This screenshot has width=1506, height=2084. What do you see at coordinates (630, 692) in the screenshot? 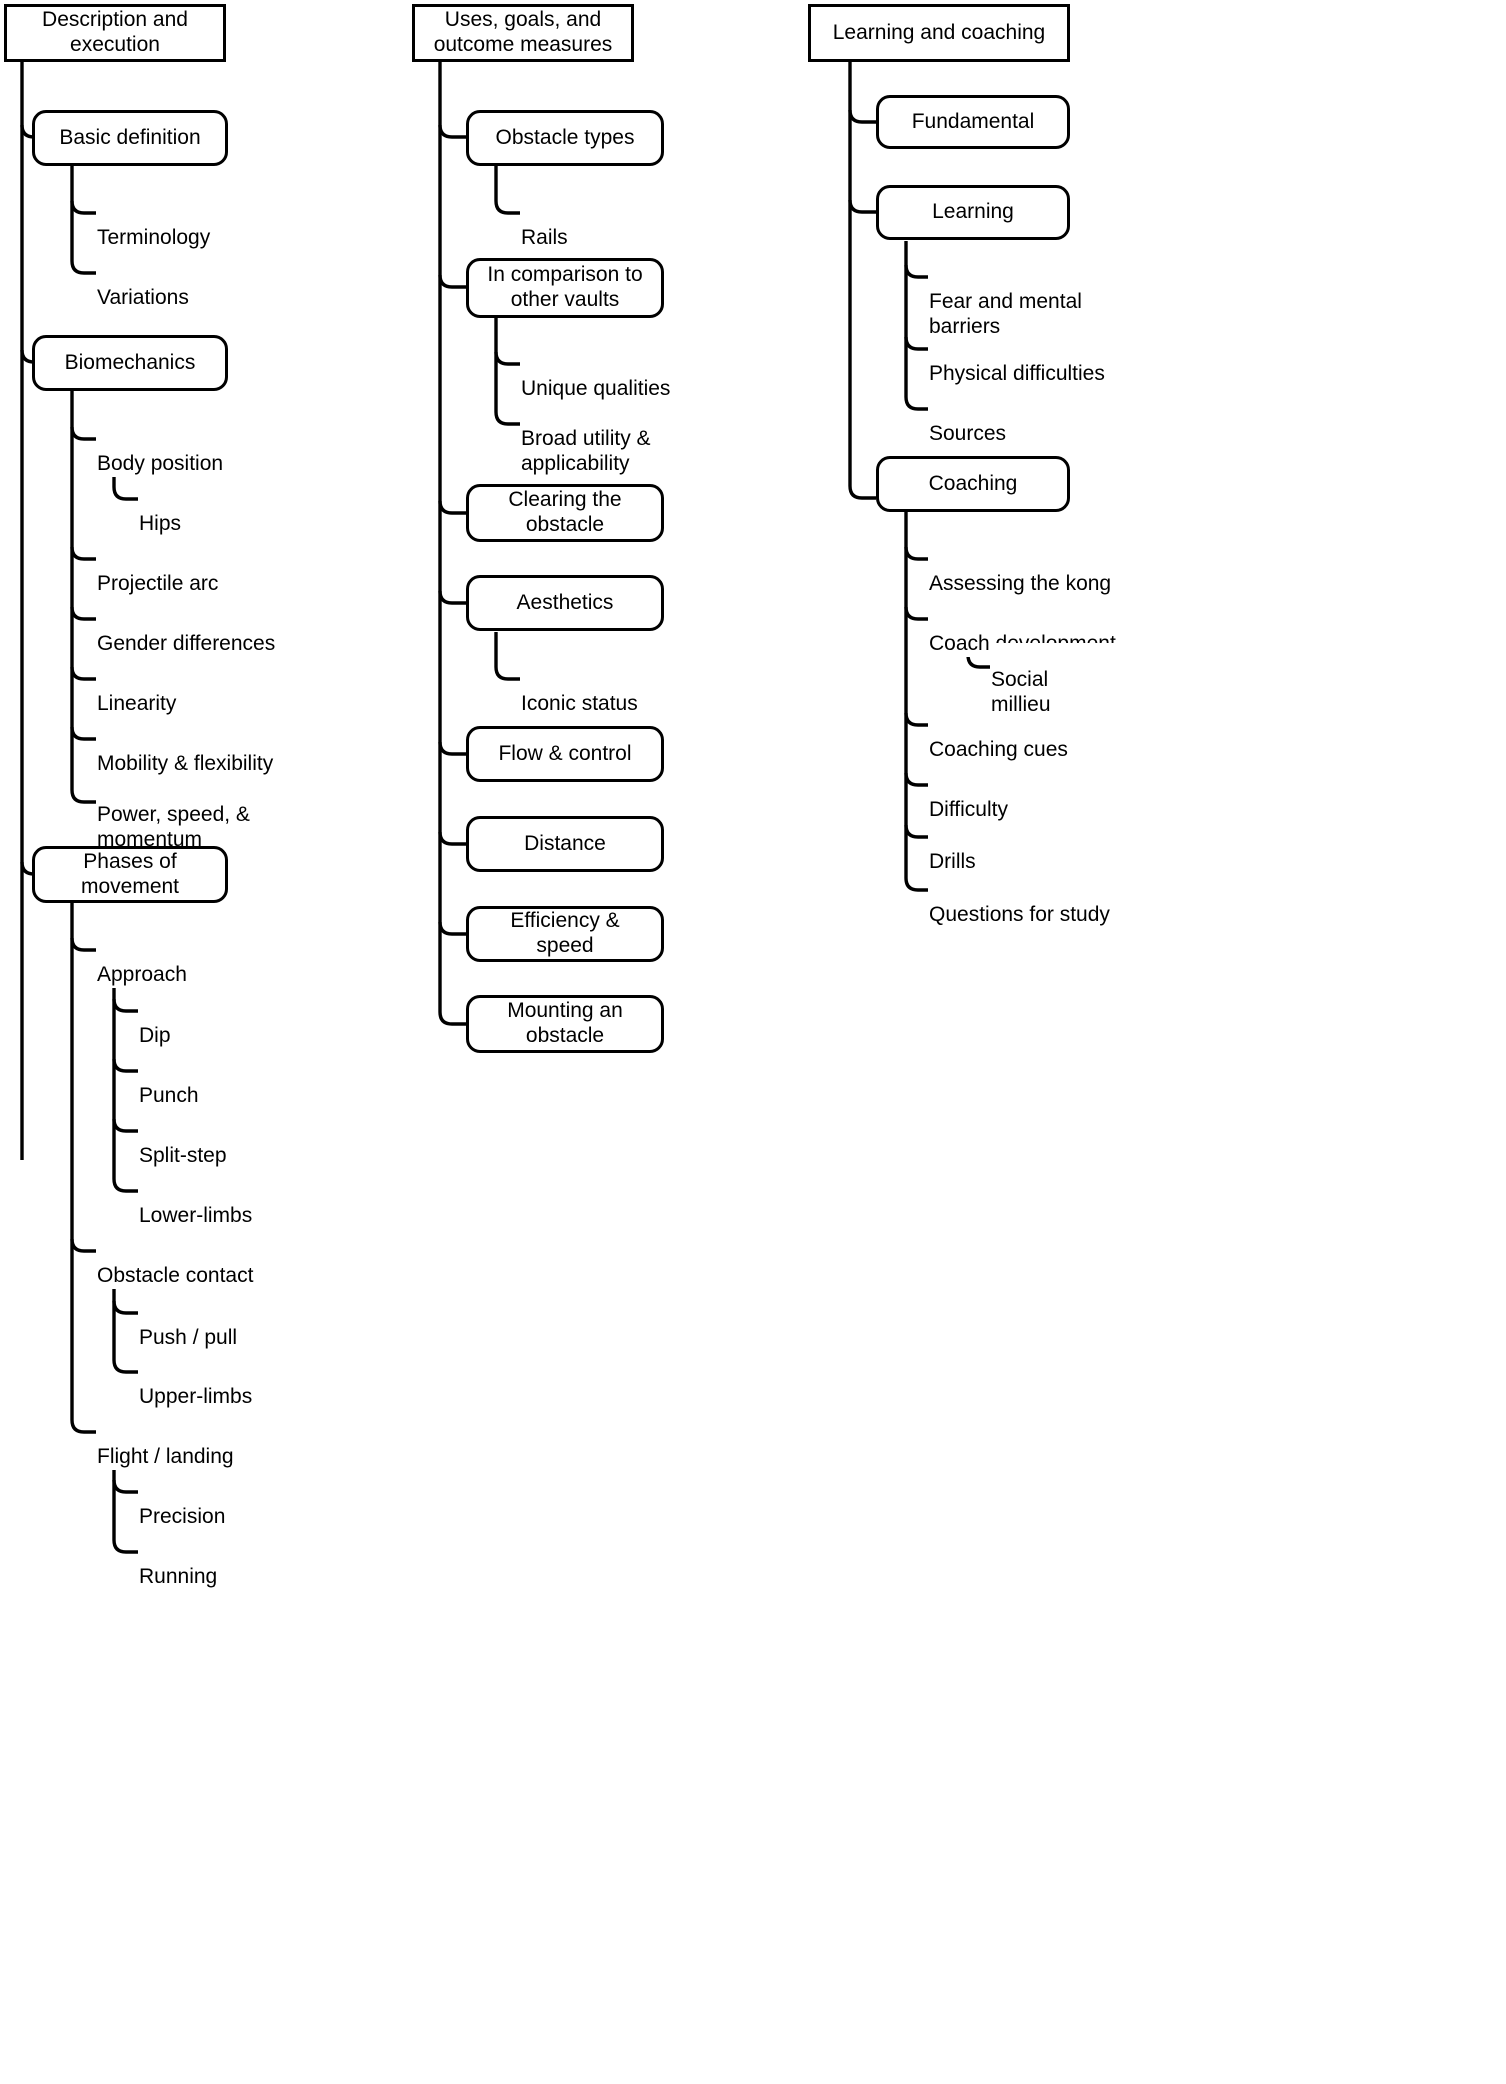
I see `leaf-iconic-status: Iconic status` at bounding box center [630, 692].